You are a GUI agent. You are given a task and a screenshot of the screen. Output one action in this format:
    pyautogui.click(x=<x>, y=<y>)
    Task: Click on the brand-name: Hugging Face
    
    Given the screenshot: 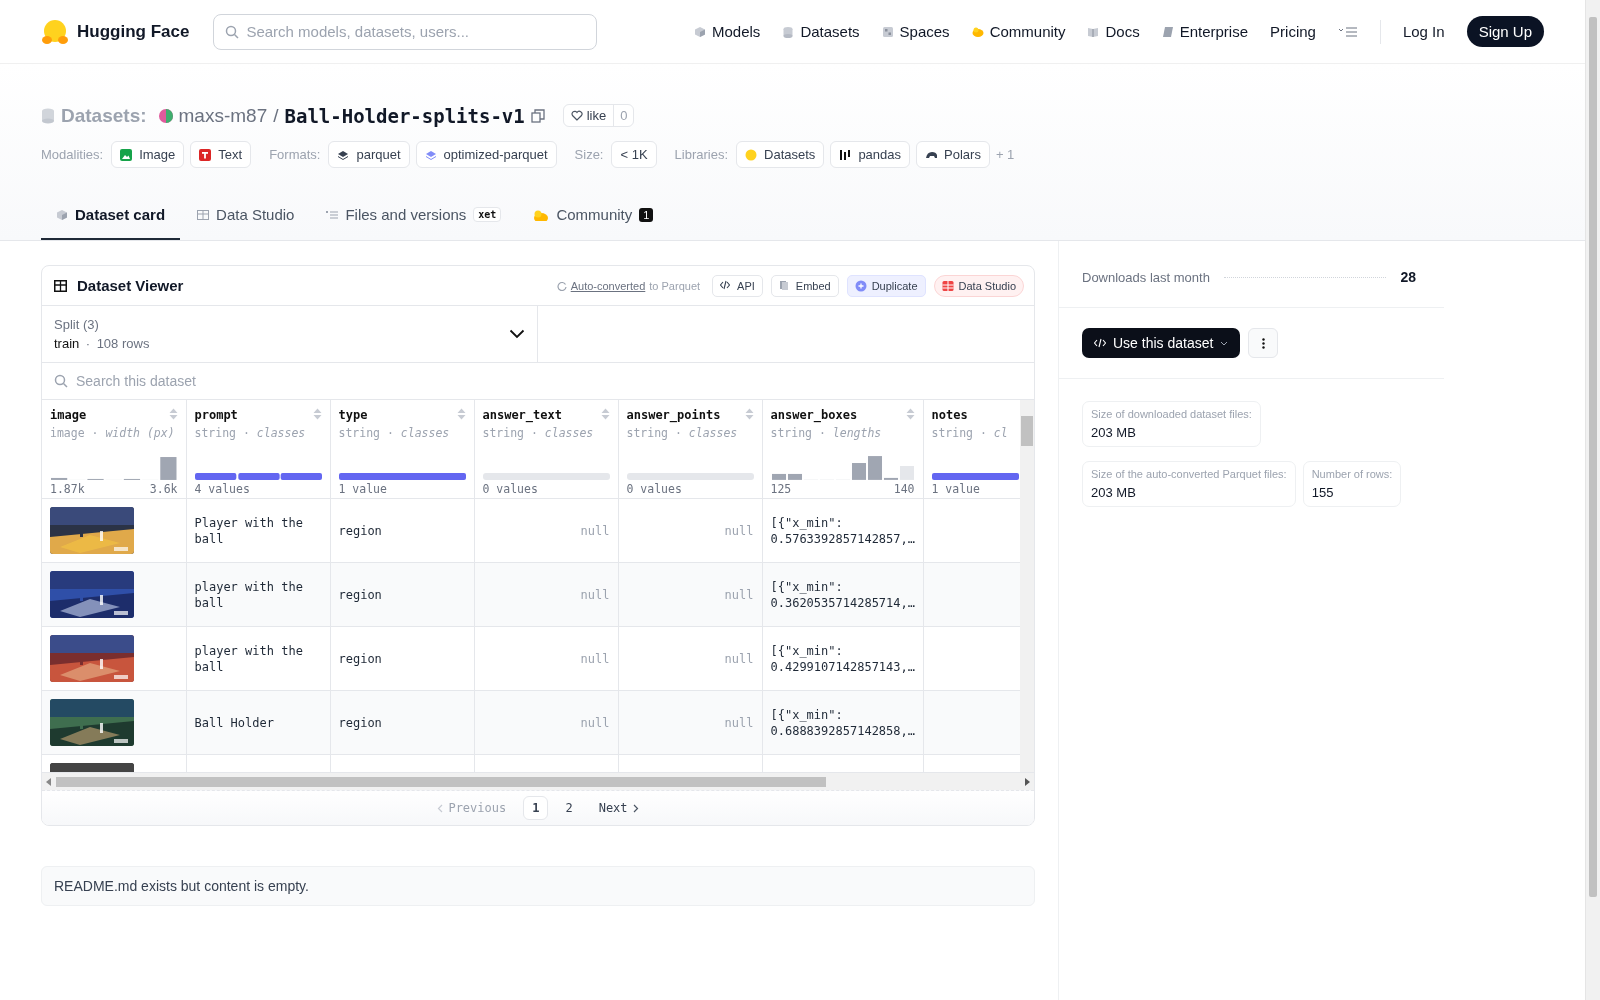 What is the action you would take?
    pyautogui.click(x=133, y=31)
    